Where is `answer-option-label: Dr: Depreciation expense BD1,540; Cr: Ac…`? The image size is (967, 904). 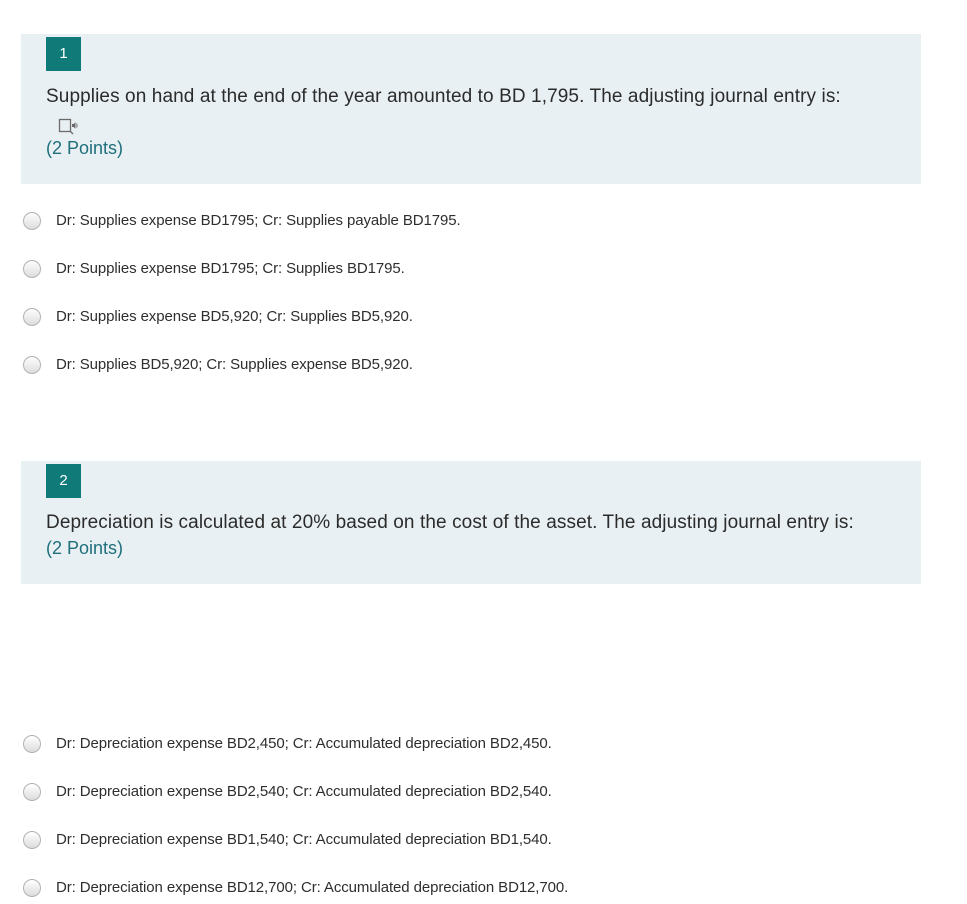
answer-option-label: Dr: Depreciation expense BD1,540; Cr: Ac… is located at coordinates (304, 839).